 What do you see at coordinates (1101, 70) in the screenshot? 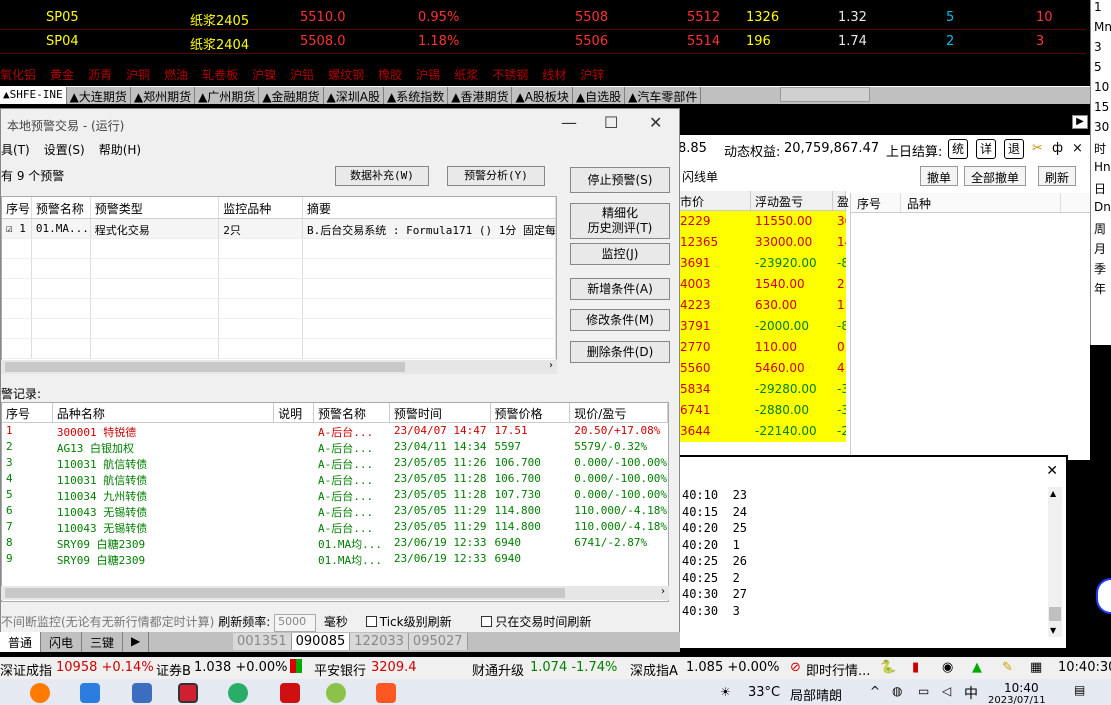
I see `period-item: 5` at bounding box center [1101, 70].